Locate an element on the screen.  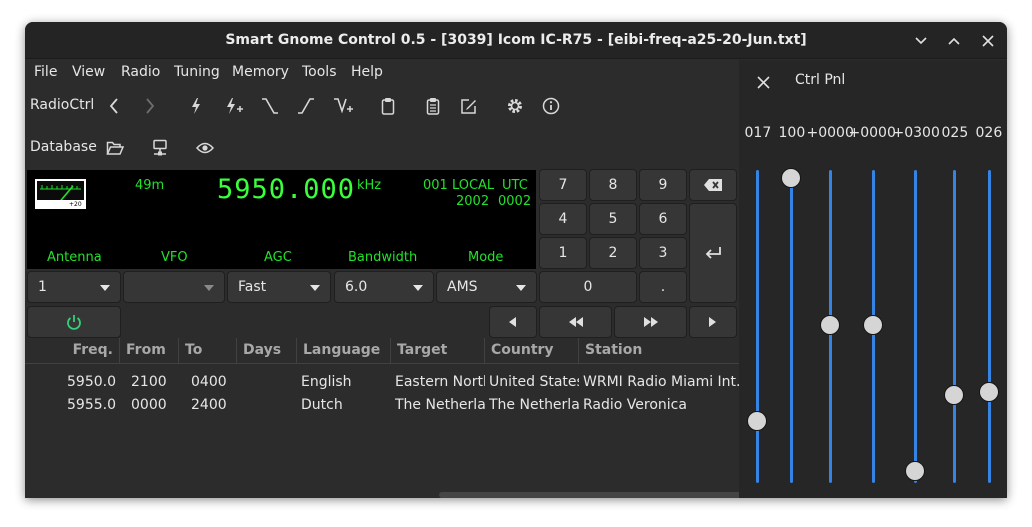
slider-fill-nr is located at coordinates (989, 326).